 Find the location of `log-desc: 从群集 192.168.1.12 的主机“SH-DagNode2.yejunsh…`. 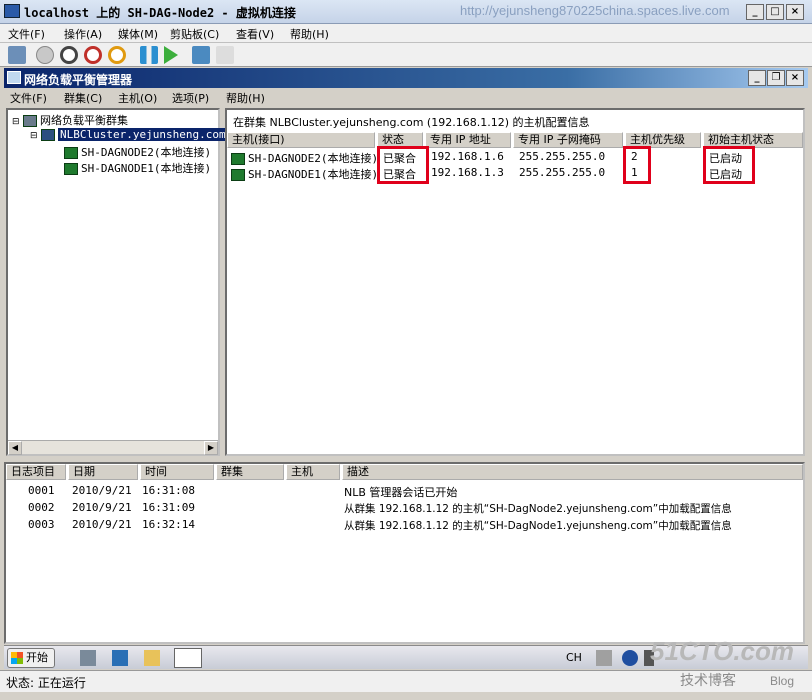

log-desc: 从群集 192.168.1.12 的主机“SH-DagNode2.yejunsh… is located at coordinates (538, 509).